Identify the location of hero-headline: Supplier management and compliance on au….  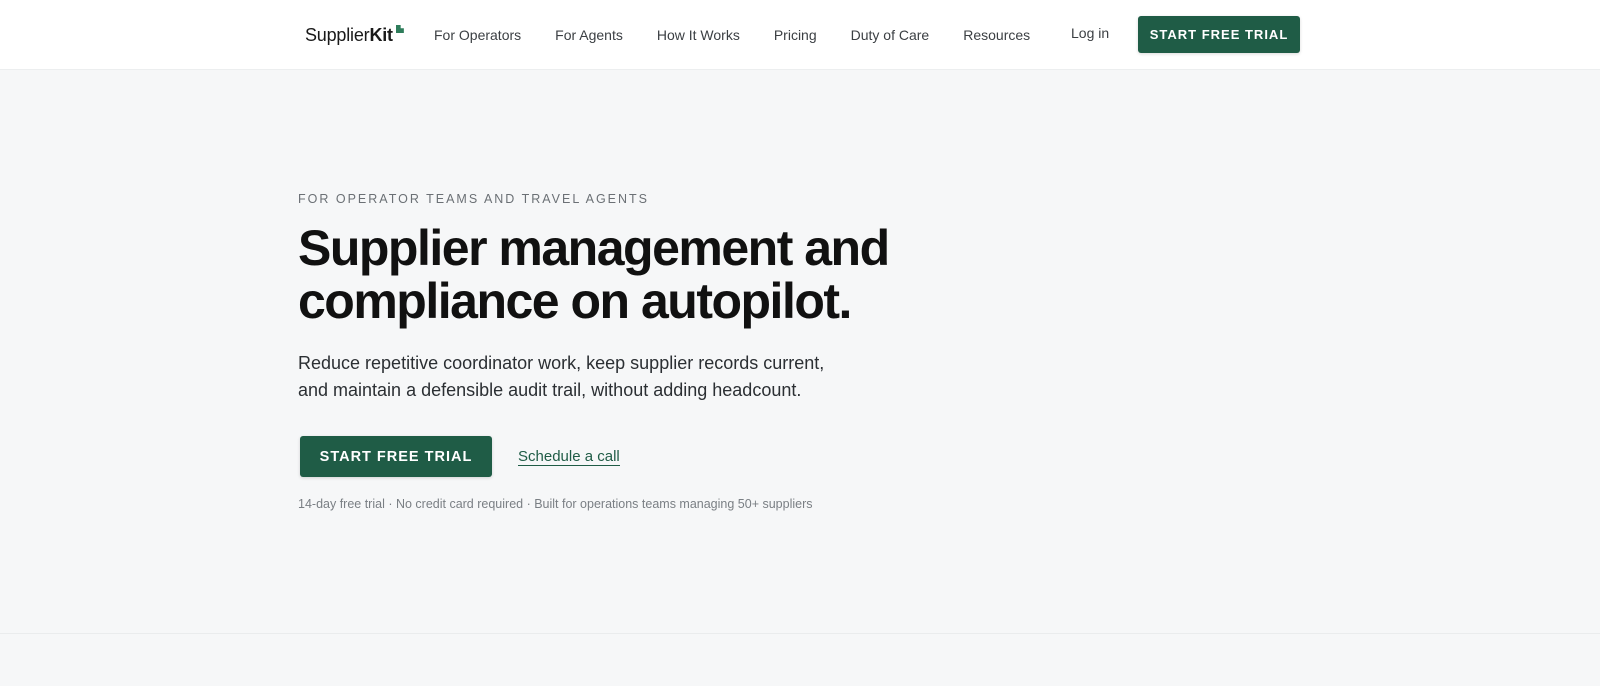
(594, 274).